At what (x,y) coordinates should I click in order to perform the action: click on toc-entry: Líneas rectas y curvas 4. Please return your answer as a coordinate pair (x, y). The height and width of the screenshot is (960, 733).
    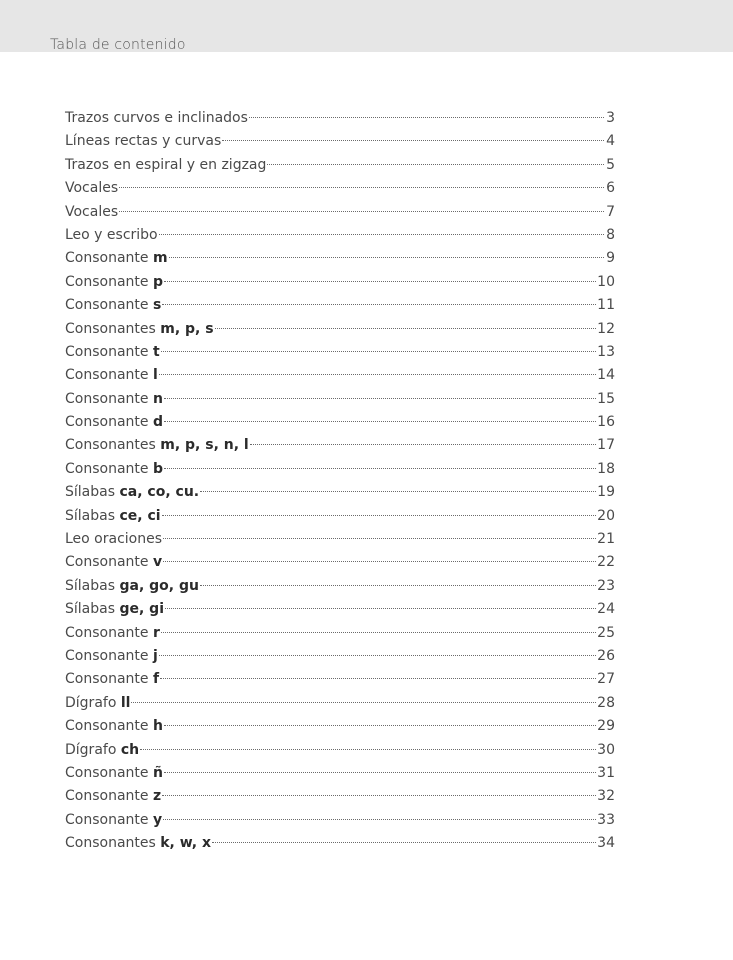
    Looking at the image, I should click on (340, 141).